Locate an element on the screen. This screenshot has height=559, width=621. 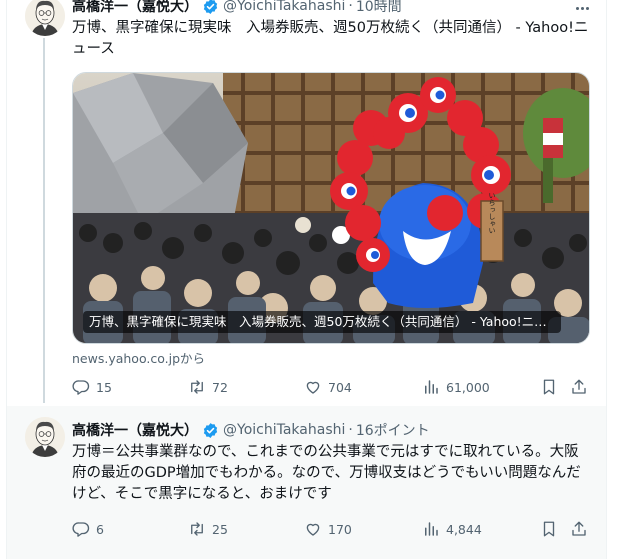
more-icon is located at coordinates (582, 9).